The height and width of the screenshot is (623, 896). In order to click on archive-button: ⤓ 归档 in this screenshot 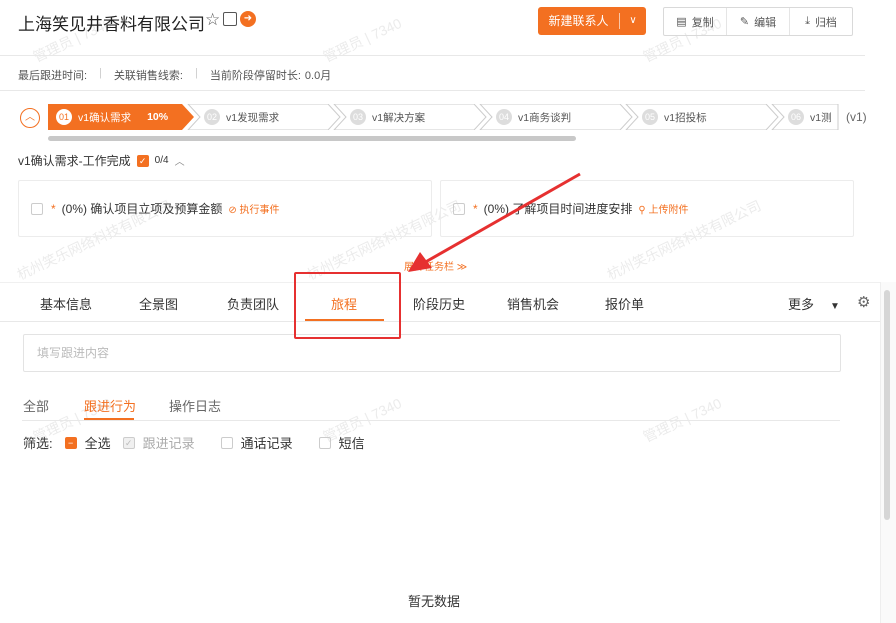, I will do `click(821, 21)`.